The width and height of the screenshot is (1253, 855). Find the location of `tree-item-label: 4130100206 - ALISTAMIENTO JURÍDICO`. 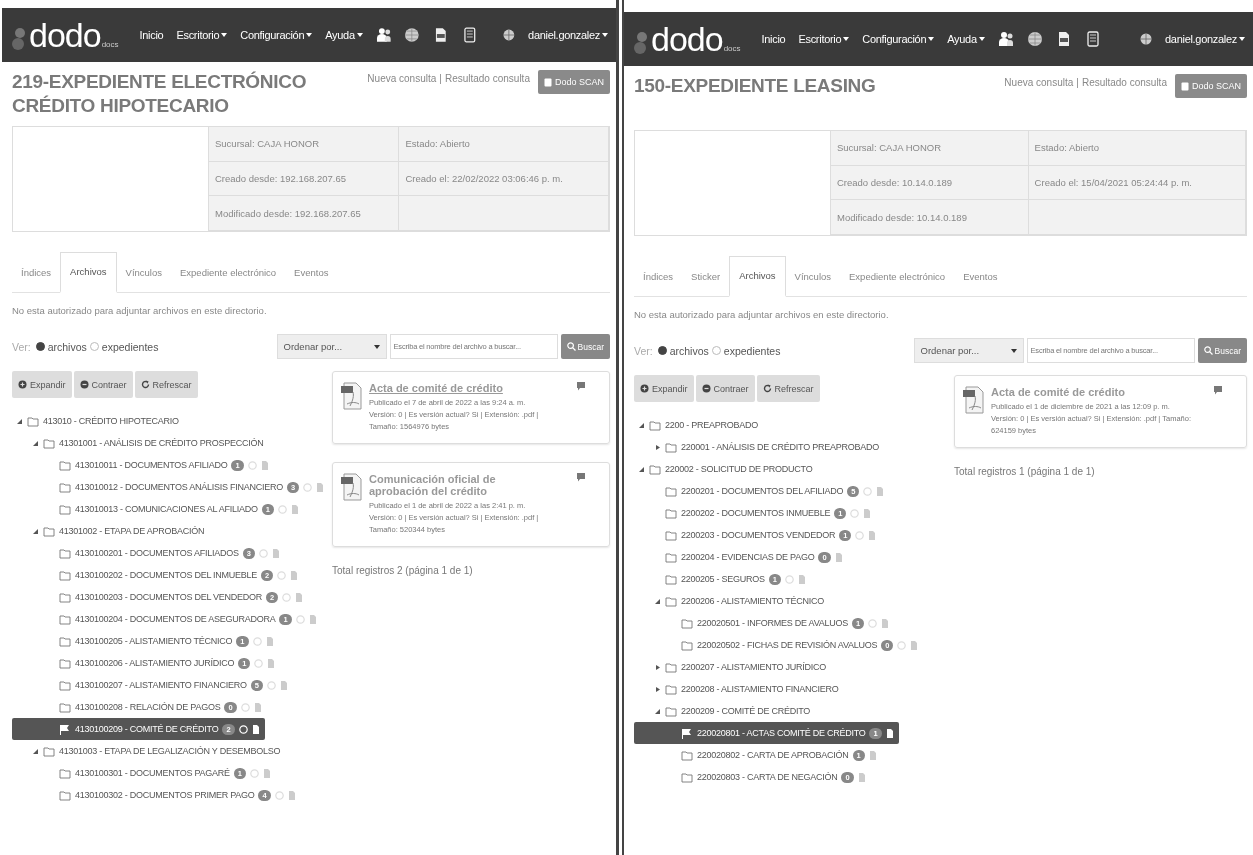

tree-item-label: 4130100206 - ALISTAMIENTO JURÍDICO is located at coordinates (155, 663).